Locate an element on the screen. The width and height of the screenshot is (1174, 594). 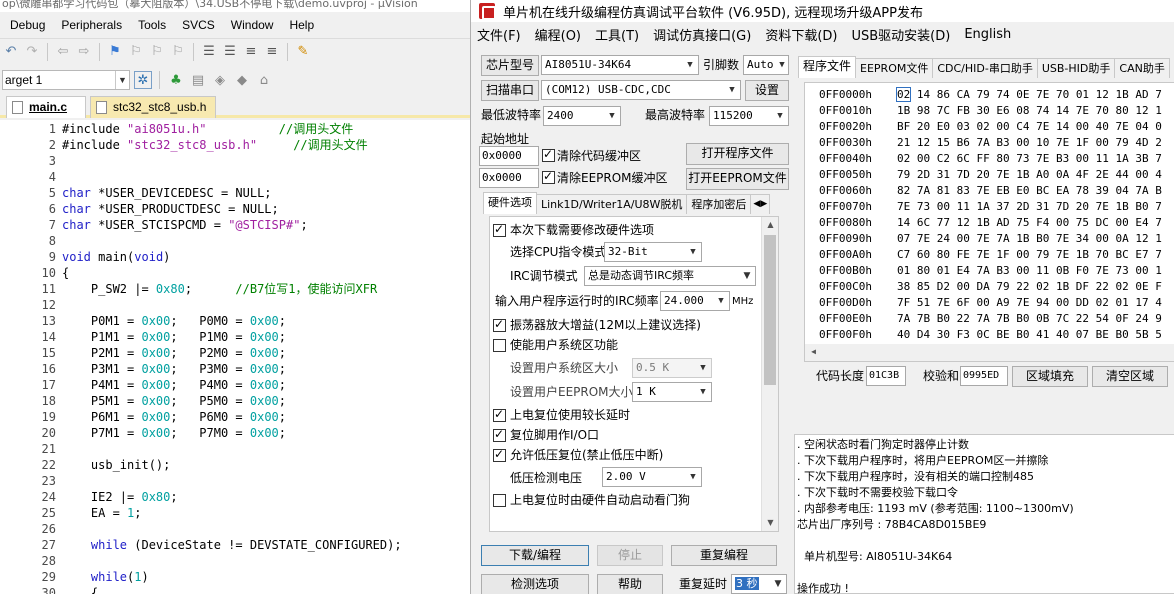
target-options-icon: ✲ is located at coordinates (143, 80).